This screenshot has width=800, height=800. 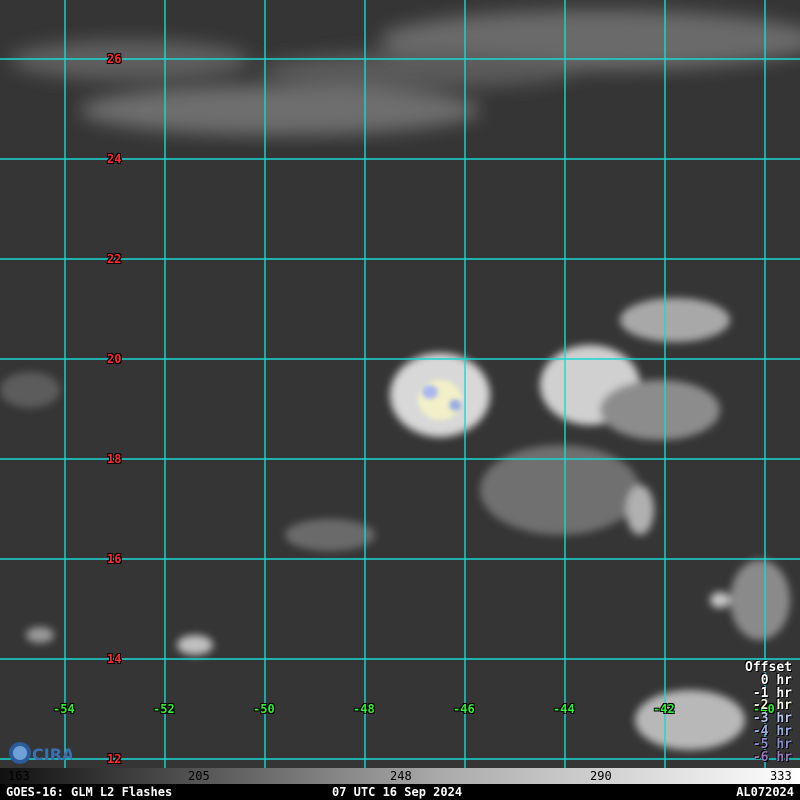 What do you see at coordinates (89, 792) in the screenshot?
I see `product-name: GOES-16: GLM L2 Flashes` at bounding box center [89, 792].